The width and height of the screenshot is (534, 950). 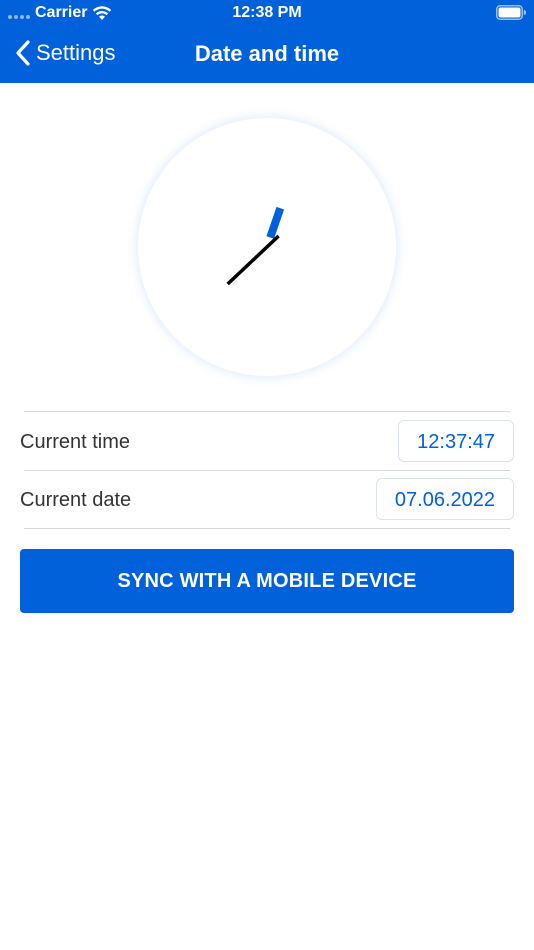 I want to click on status-bar: Carrier 12:38 PM, so click(x=267, y=14).